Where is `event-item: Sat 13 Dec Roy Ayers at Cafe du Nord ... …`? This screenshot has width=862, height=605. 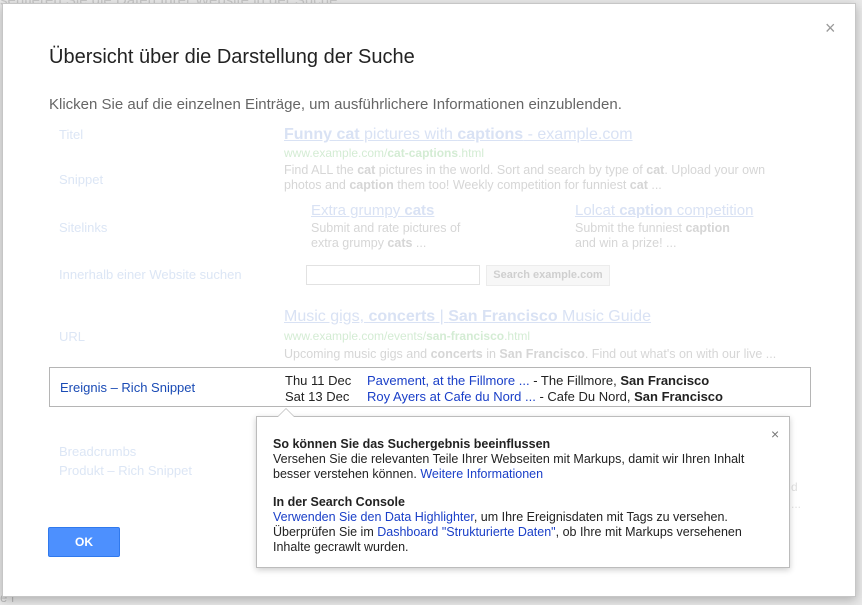 event-item: Sat 13 Dec Roy Ayers at Cafe du Nord ... … is located at coordinates (504, 396).